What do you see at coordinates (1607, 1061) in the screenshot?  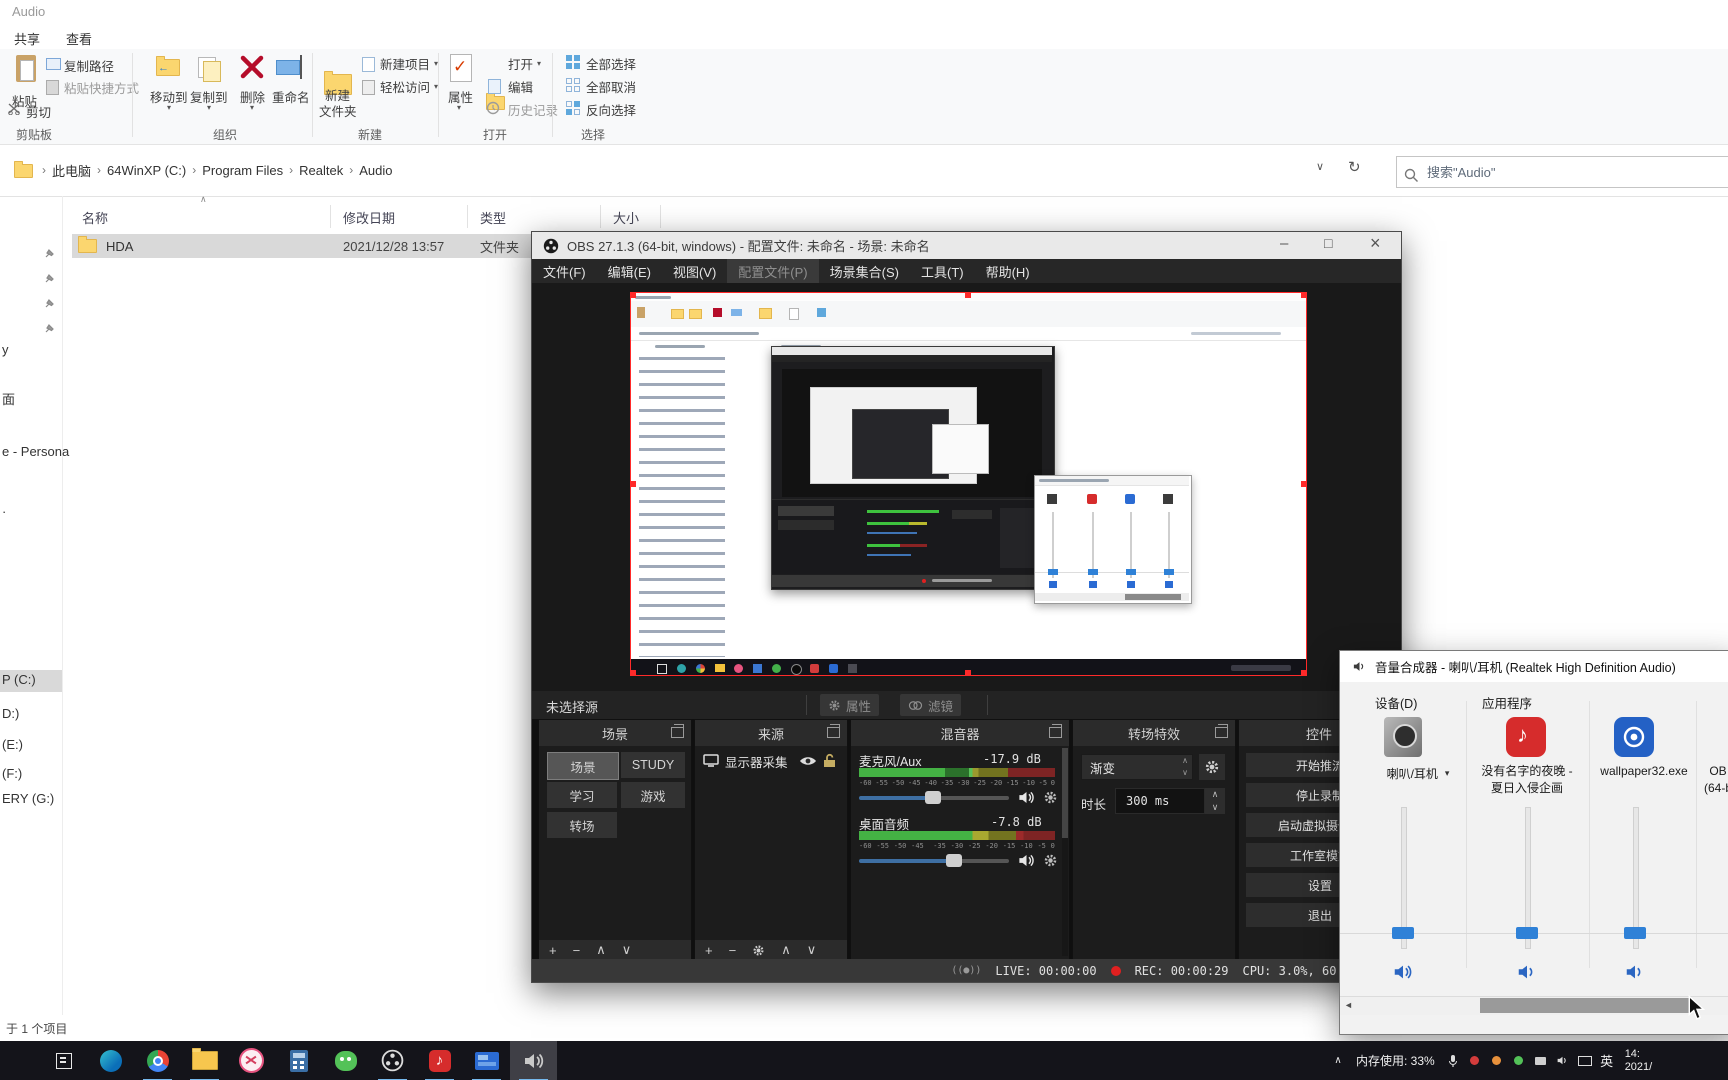 I see `tray-ime-indicator: 英` at bounding box center [1607, 1061].